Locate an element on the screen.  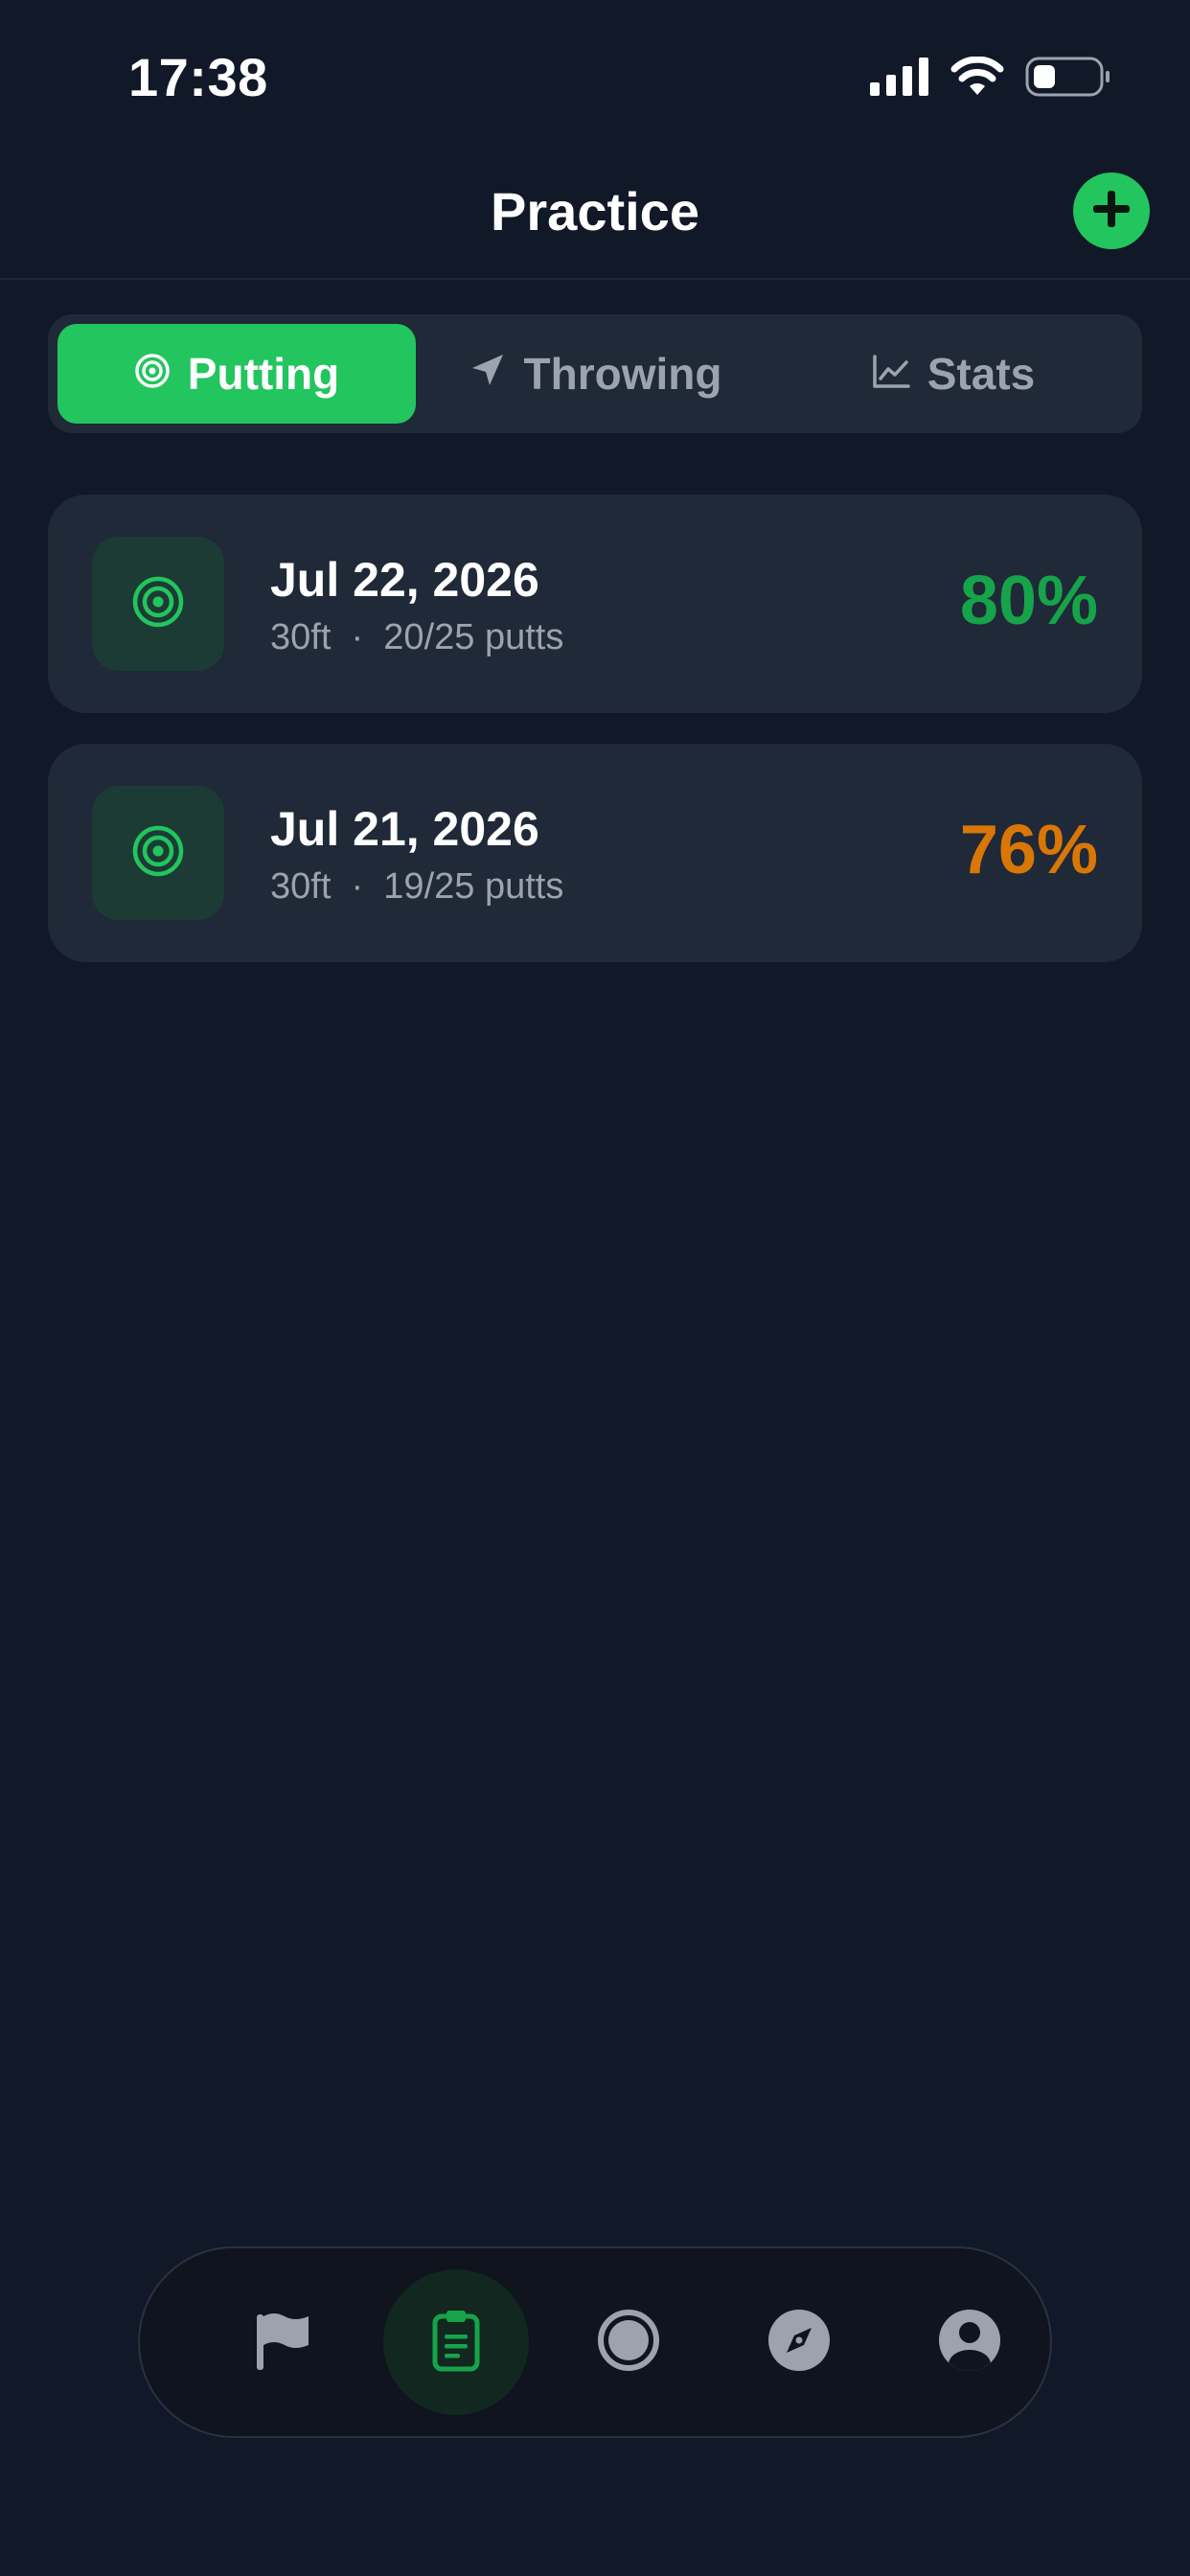
status-bar: 17:38 is located at coordinates (595, 72).